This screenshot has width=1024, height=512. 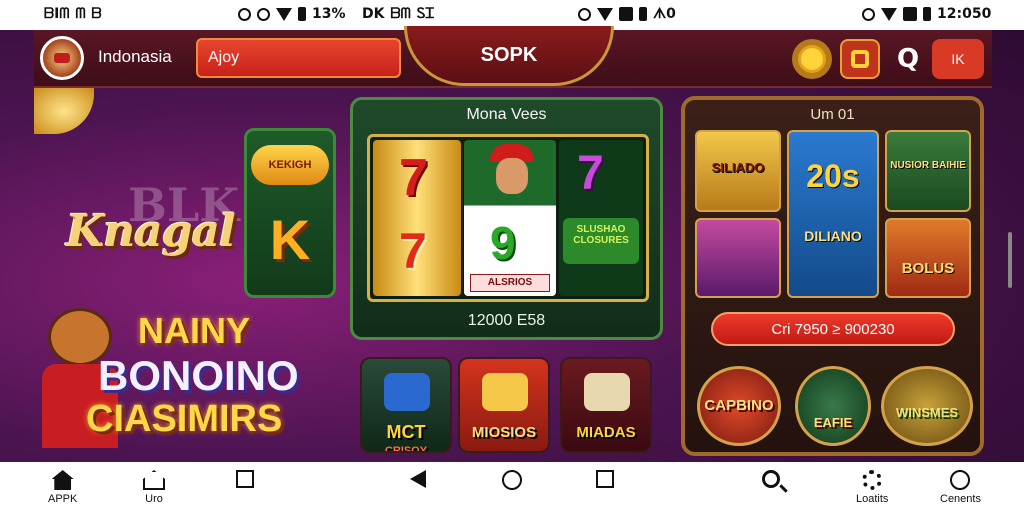 What do you see at coordinates (833, 236) in the screenshot?
I see `featured-tile-sublabel: DILIANO` at bounding box center [833, 236].